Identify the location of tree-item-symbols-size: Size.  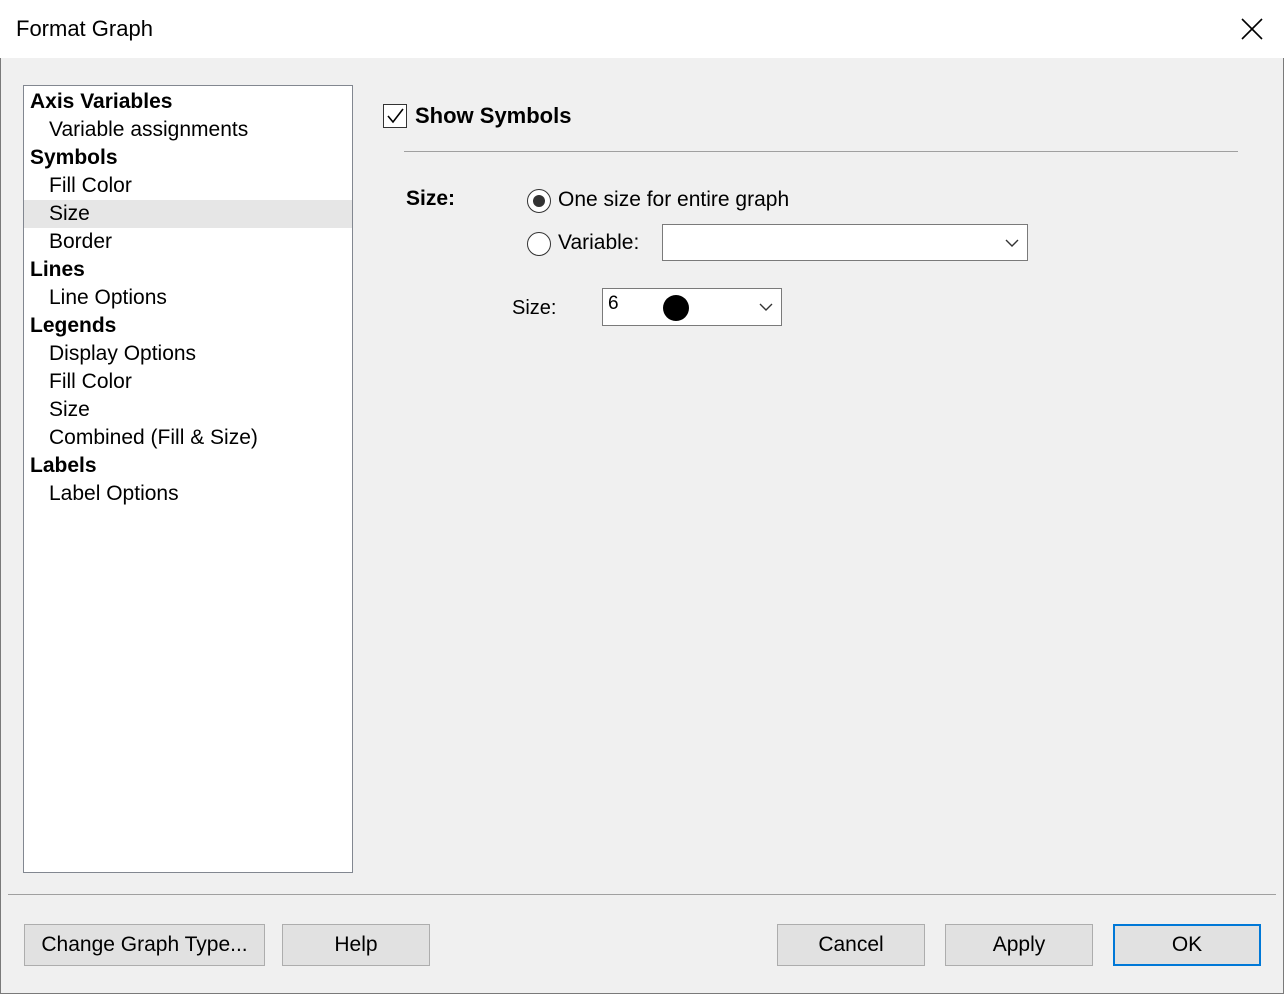
(188, 214).